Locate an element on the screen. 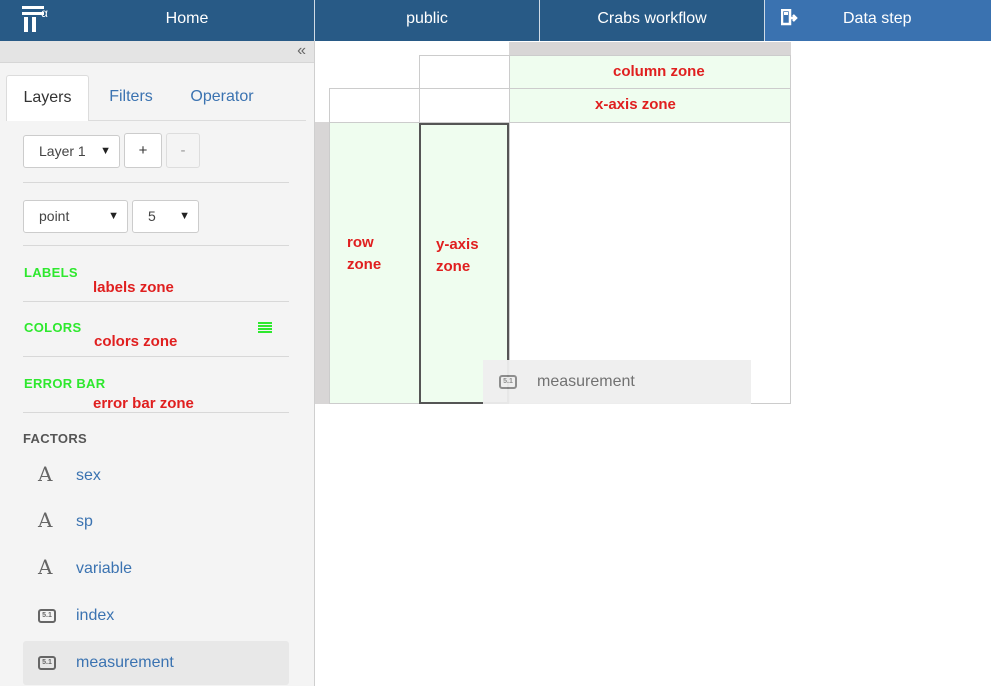 This screenshot has height=686, width=991. nav-data-step-label: Data step is located at coordinates (877, 18).